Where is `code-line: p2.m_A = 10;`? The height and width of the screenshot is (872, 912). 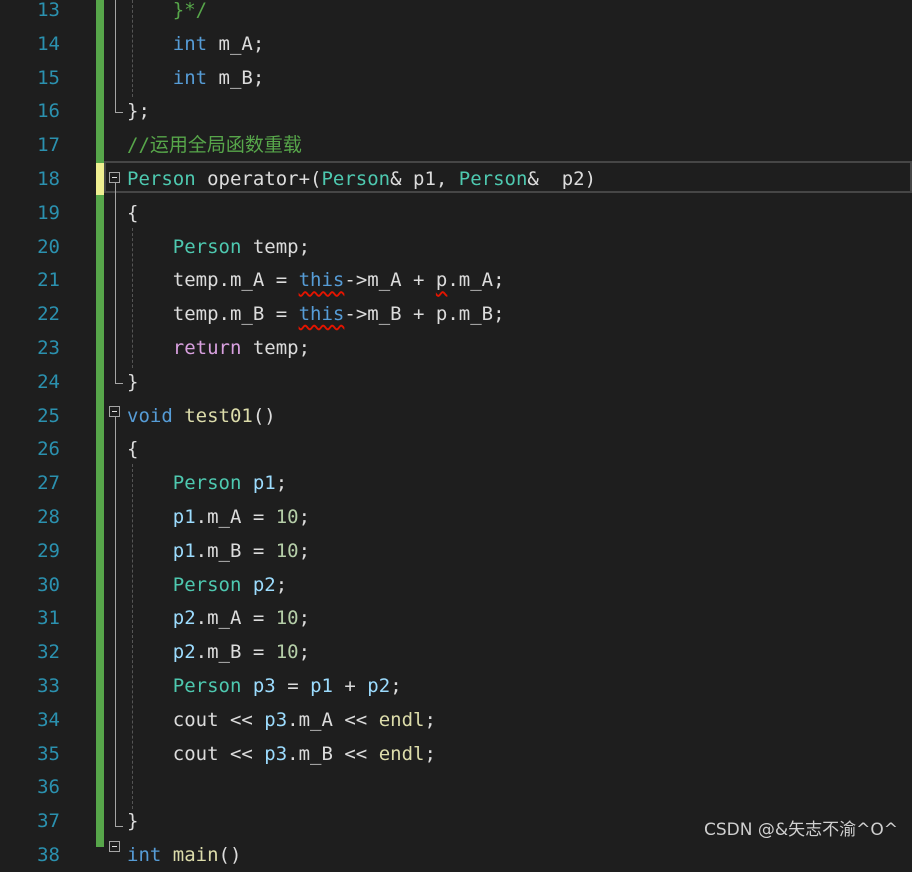 code-line: p2.m_A = 10; is located at coordinates (218, 618).